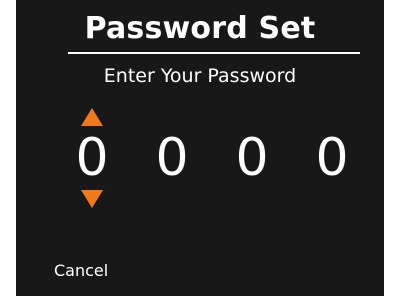 The height and width of the screenshot is (296, 400). I want to click on decrement-digit-arrow-icon, so click(92, 199).